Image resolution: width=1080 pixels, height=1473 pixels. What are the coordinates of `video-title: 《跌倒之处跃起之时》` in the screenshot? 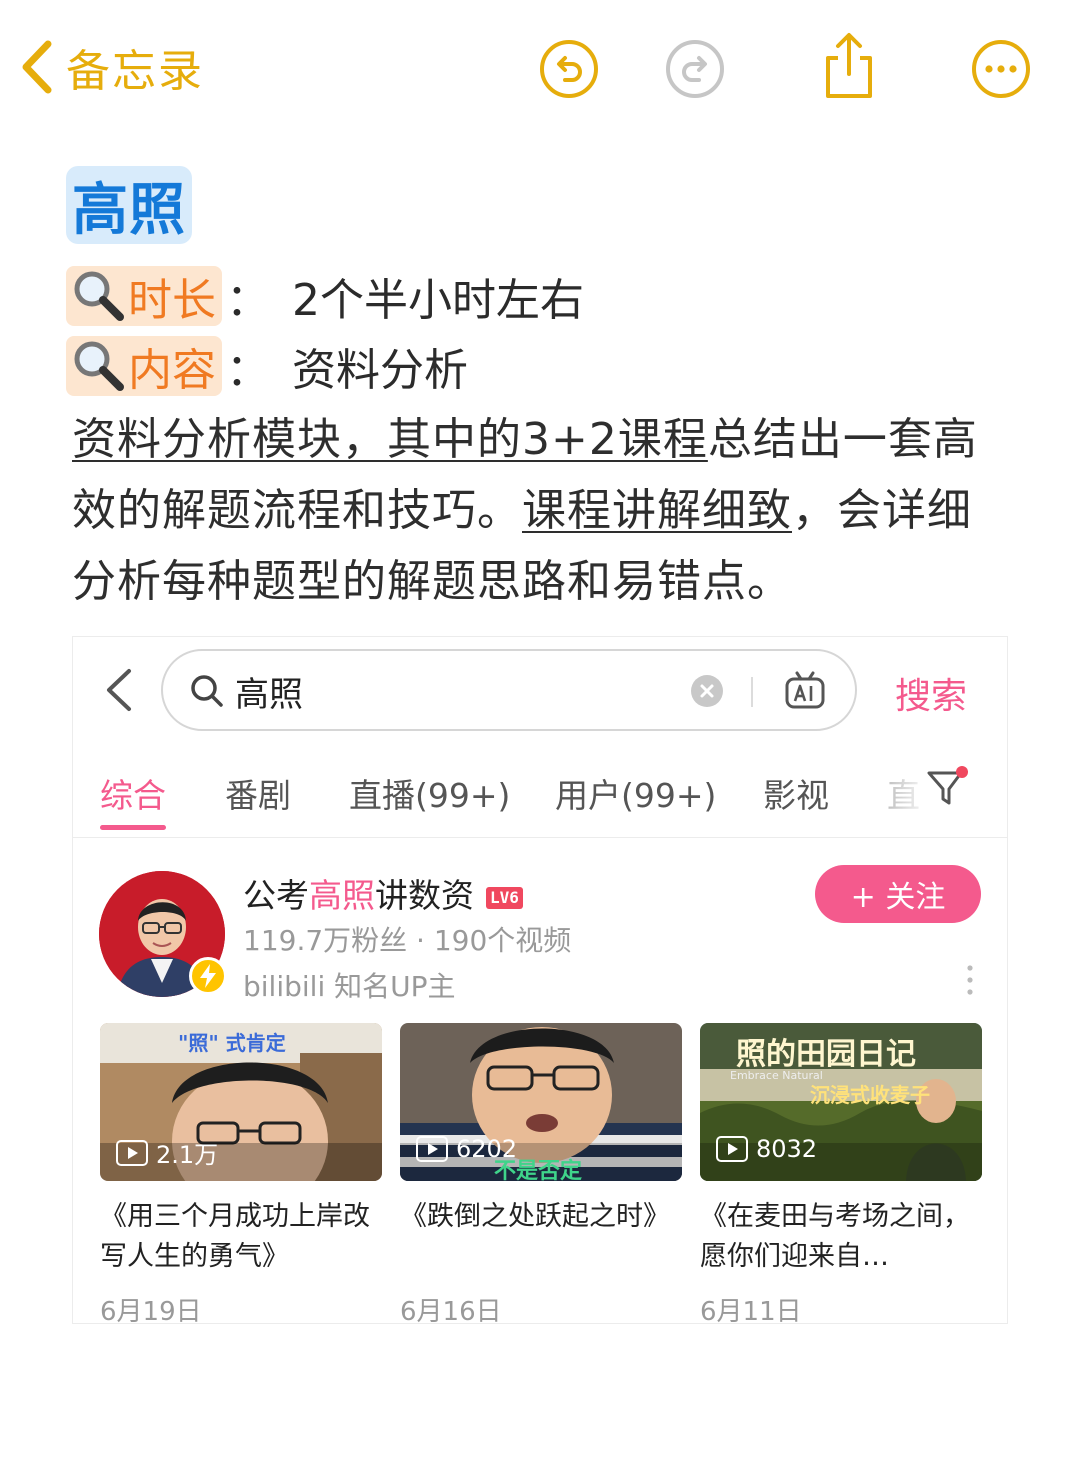 It's located at (535, 1216).